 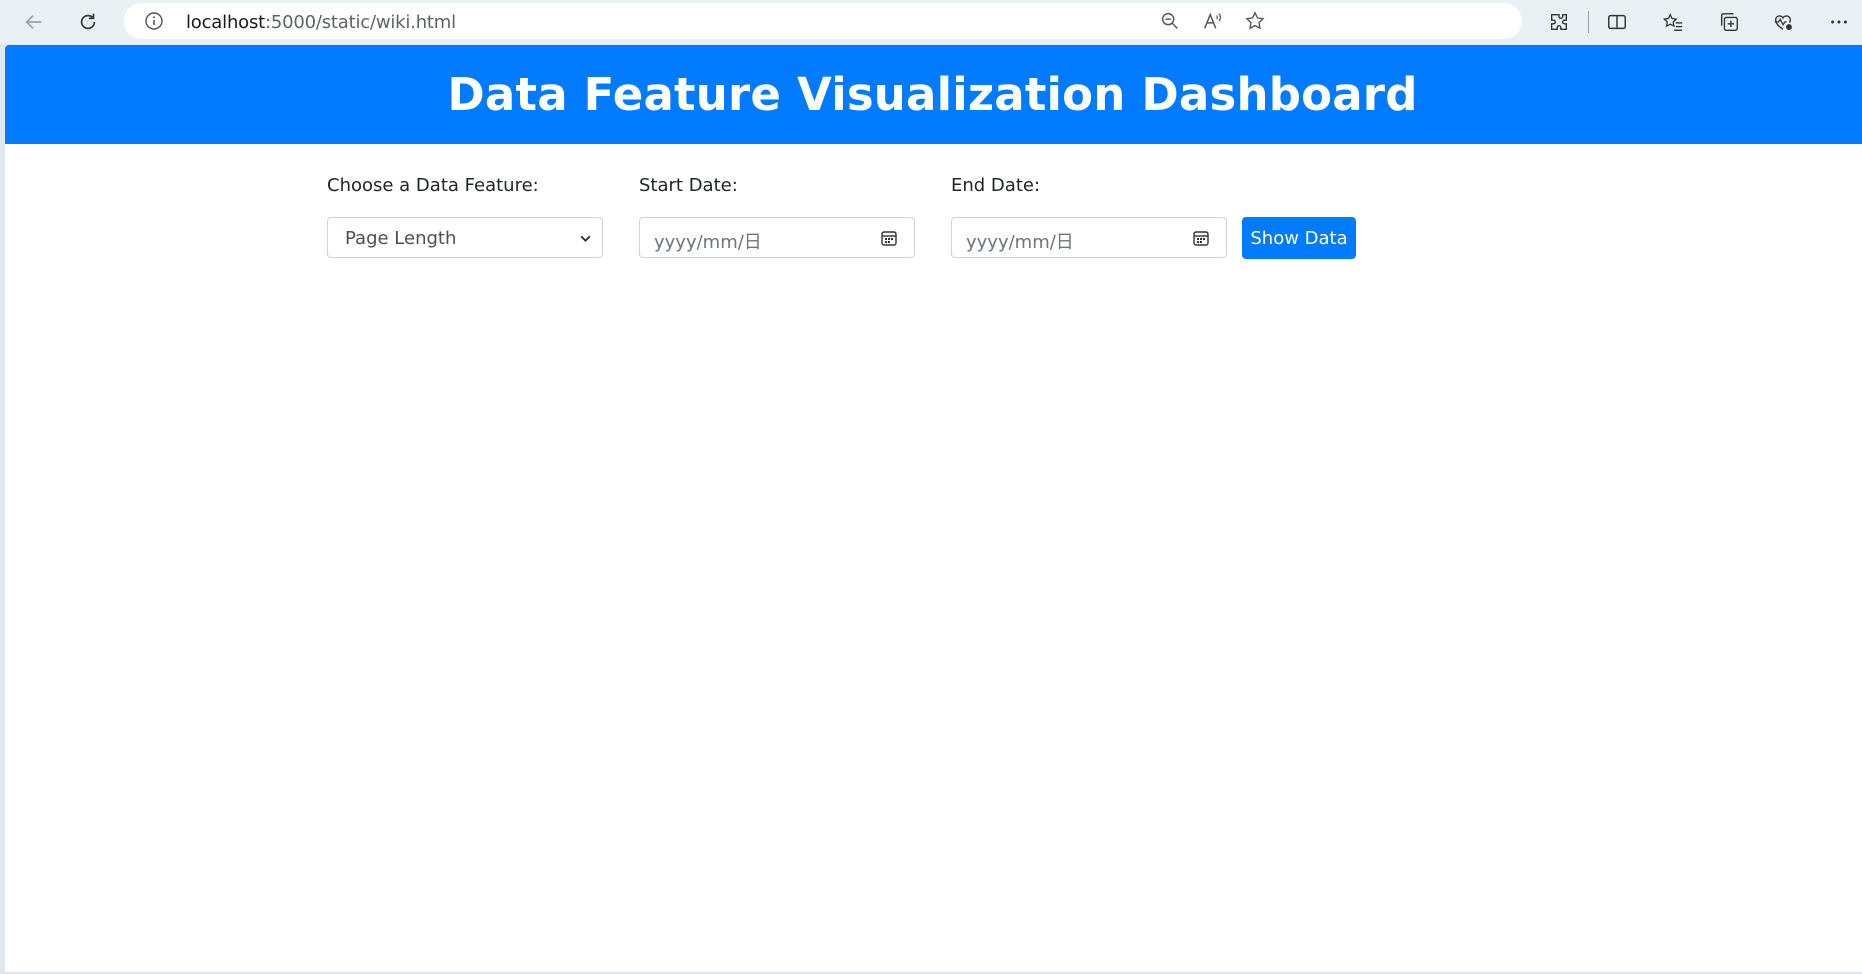 I want to click on refresh-icon, so click(x=88, y=21).